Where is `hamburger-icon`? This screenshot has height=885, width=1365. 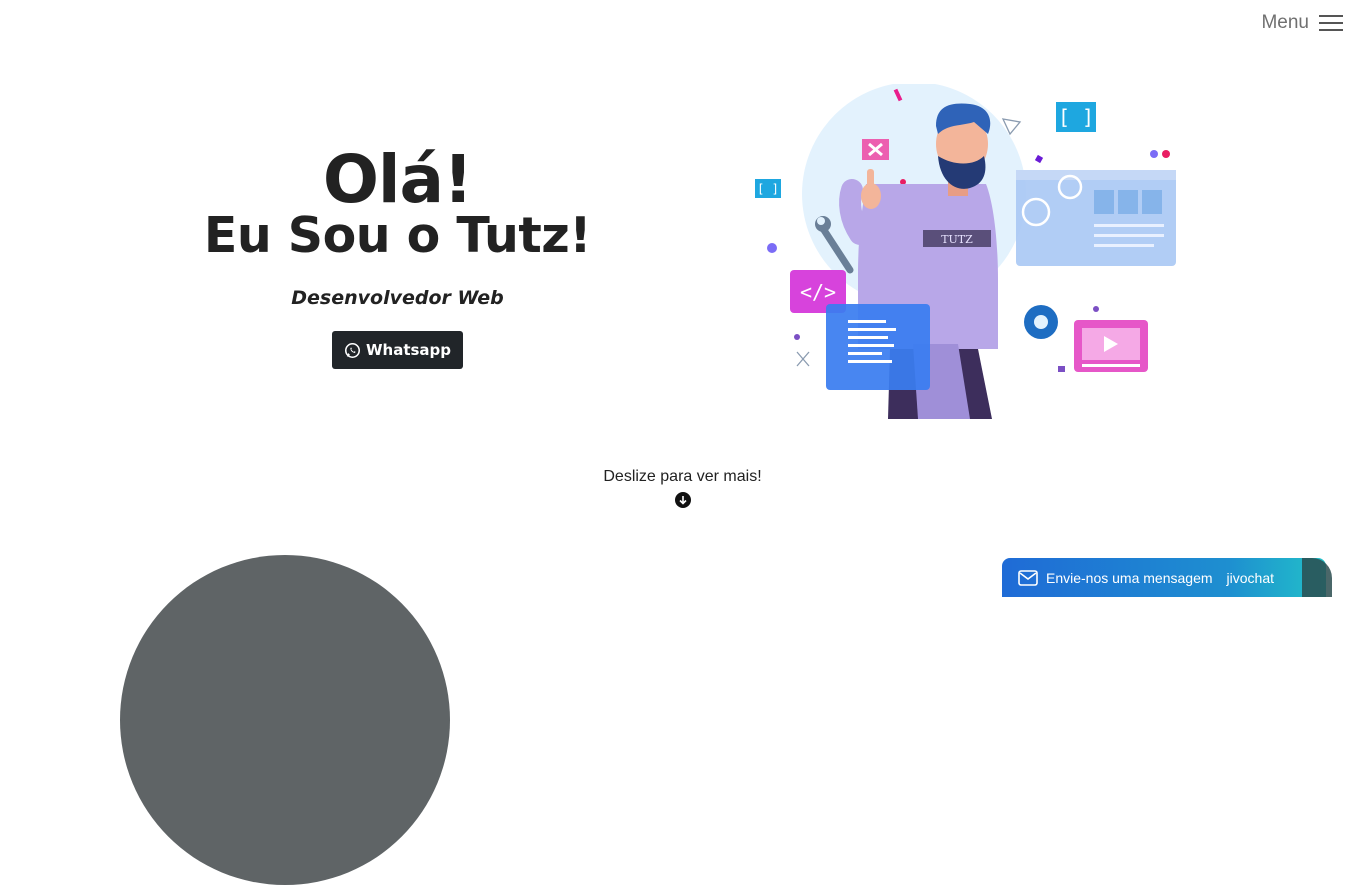 hamburger-icon is located at coordinates (1331, 23).